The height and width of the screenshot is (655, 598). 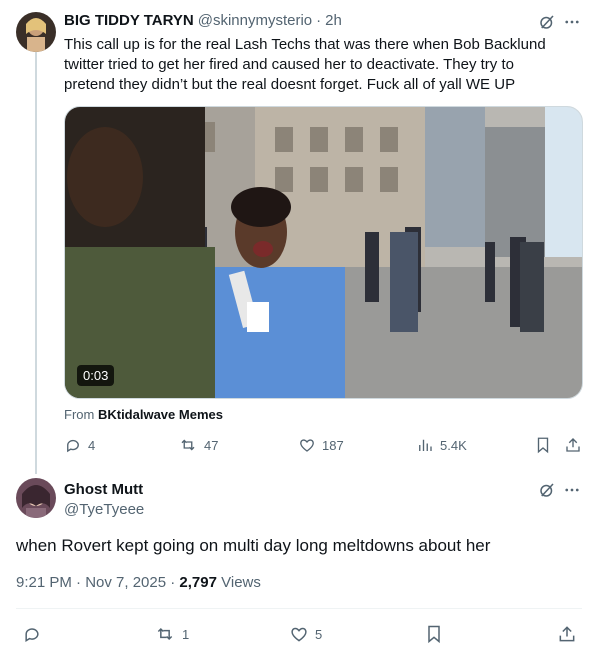 I want to click on video-attribution: From BKtidalwave Memes, so click(x=143, y=414).